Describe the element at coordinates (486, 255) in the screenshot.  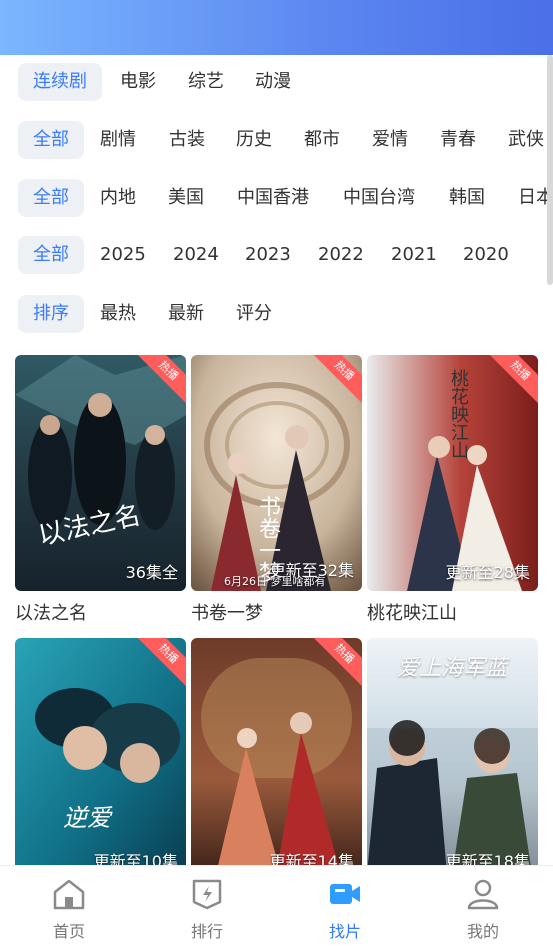
I see `filter-year-2020: 2020` at that location.